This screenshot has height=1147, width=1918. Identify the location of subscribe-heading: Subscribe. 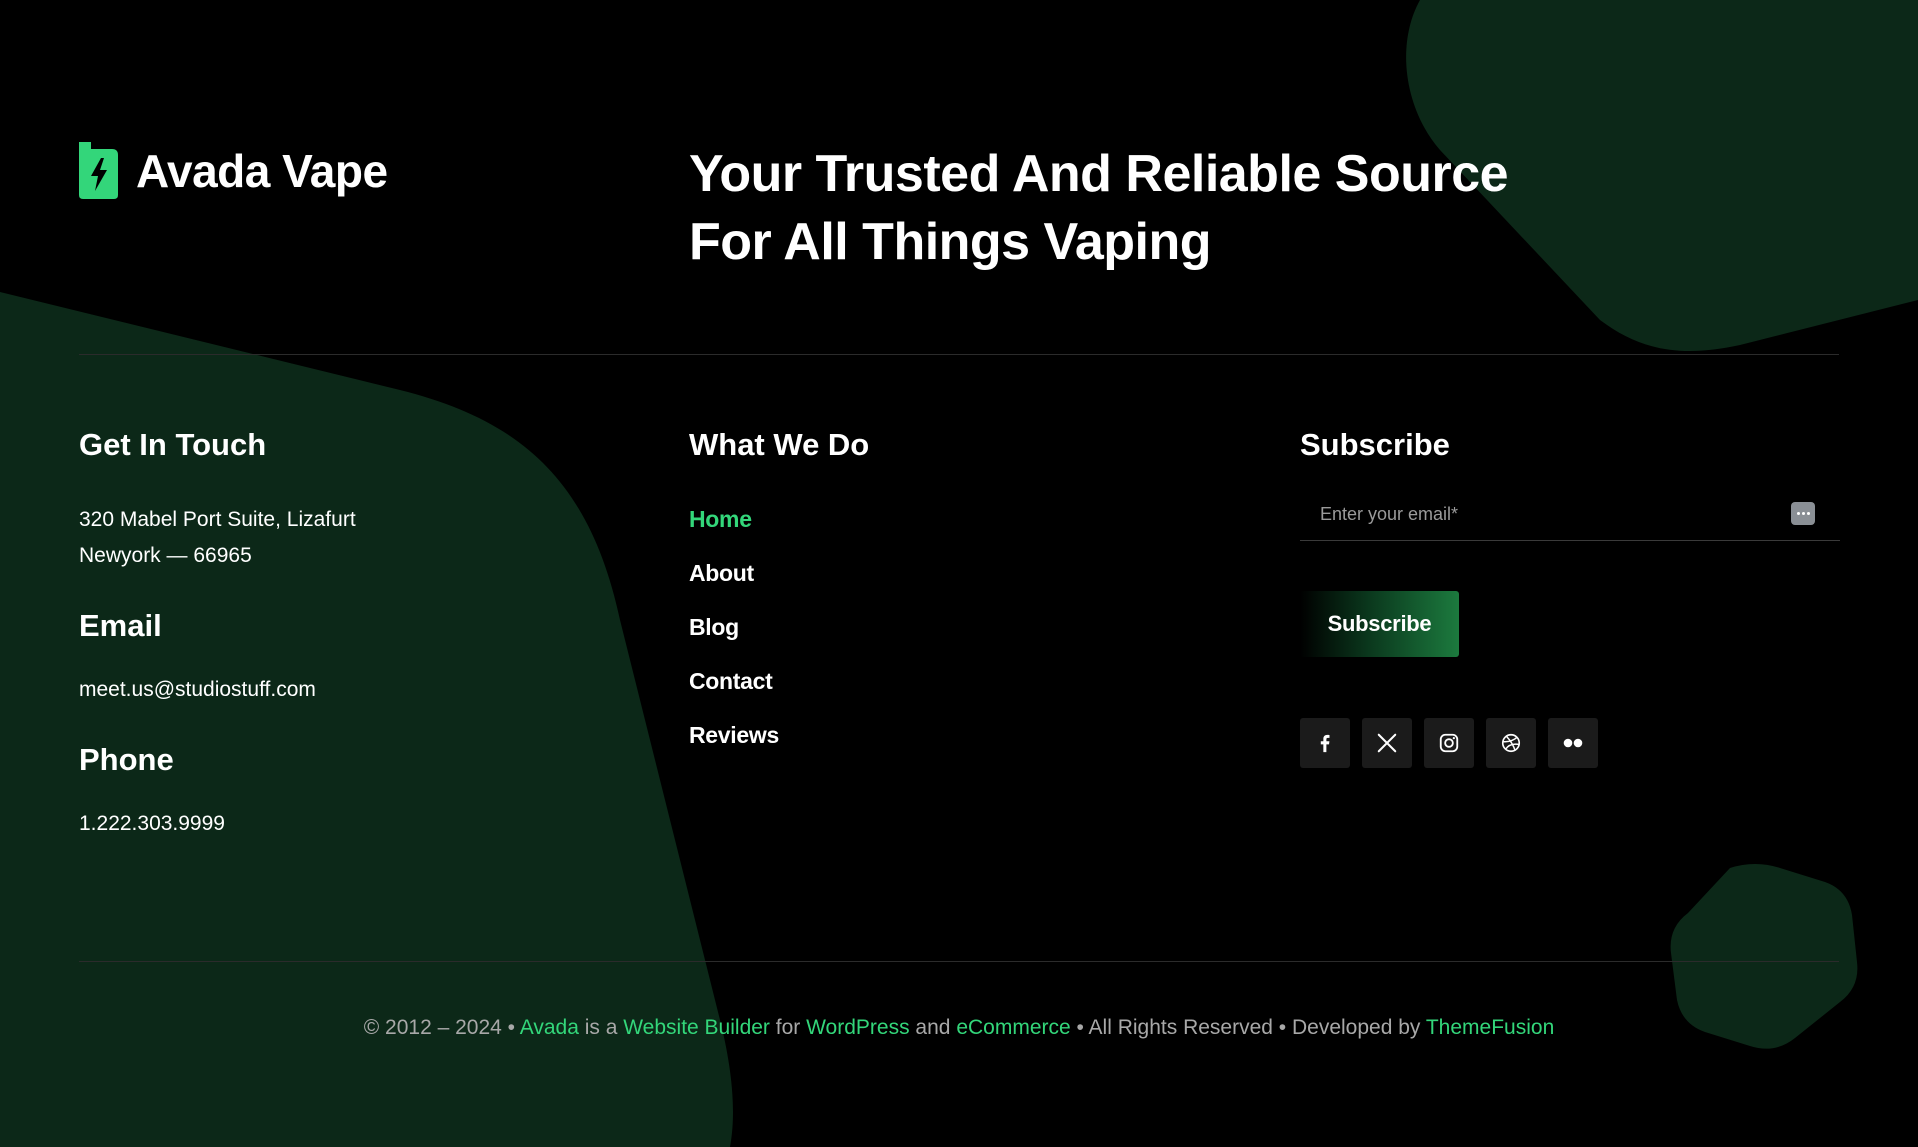
(1375, 444).